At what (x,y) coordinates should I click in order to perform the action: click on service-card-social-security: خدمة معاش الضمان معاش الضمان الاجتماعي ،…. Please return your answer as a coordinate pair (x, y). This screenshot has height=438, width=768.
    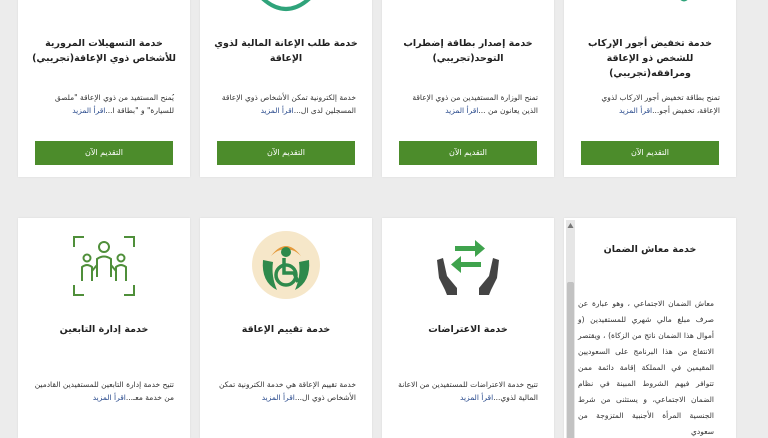
    Looking at the image, I should click on (650, 328).